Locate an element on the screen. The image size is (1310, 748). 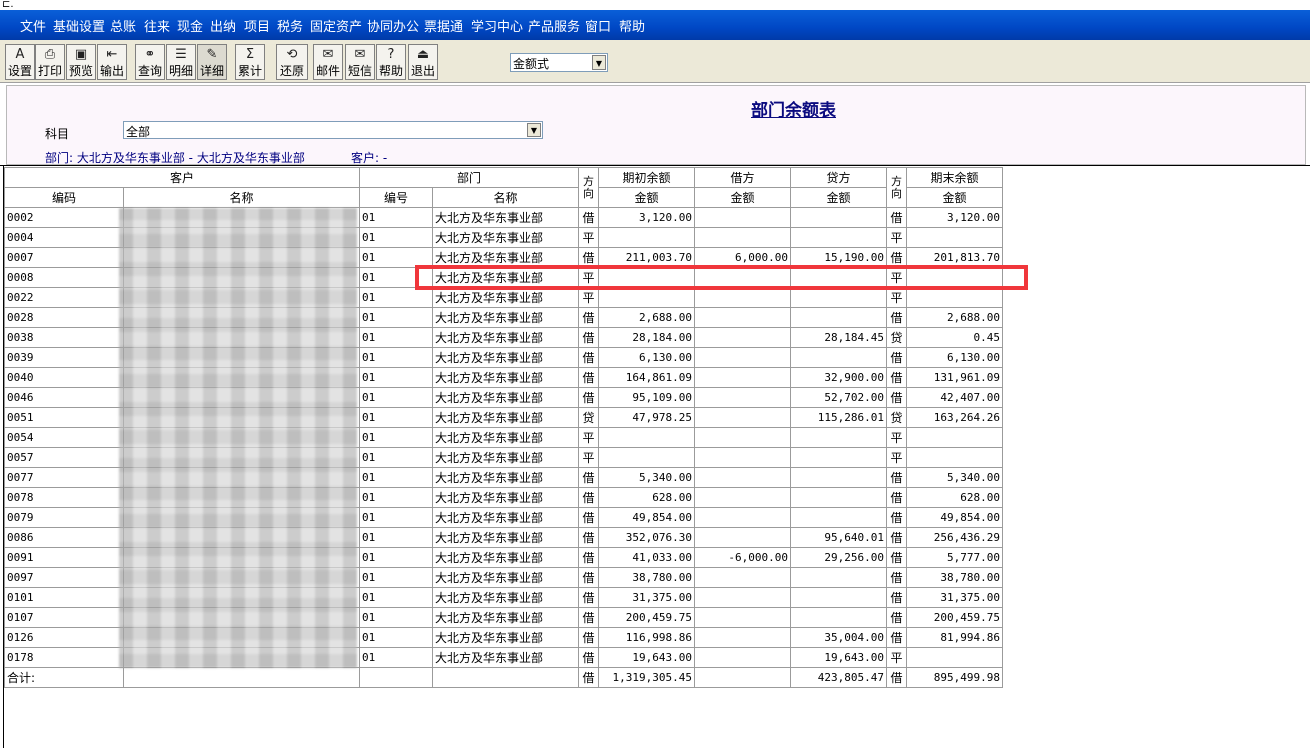
toolbar-button-label: 明细 is located at coordinates (180, 71).